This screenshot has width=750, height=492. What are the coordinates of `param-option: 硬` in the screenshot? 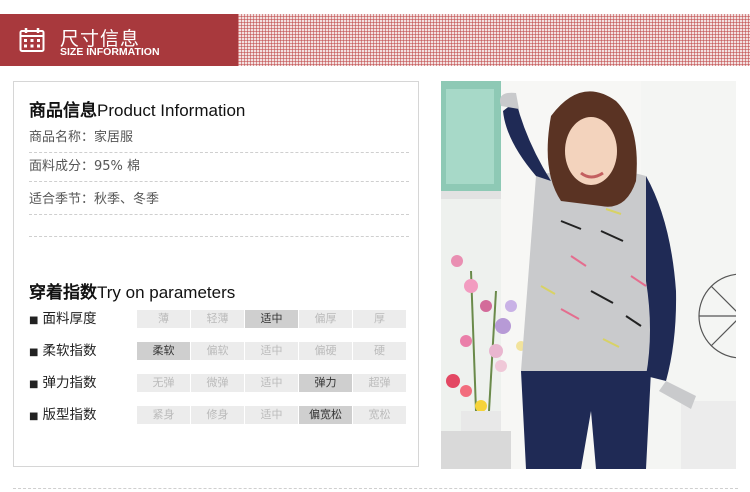 It's located at (379, 351).